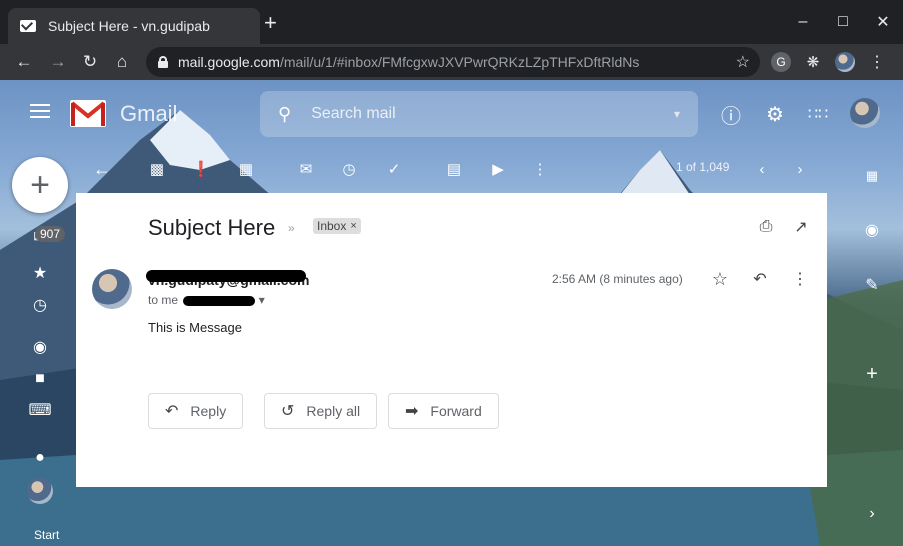  Describe the element at coordinates (40, 273) in the screenshot. I see `starred-icon: ★` at that location.